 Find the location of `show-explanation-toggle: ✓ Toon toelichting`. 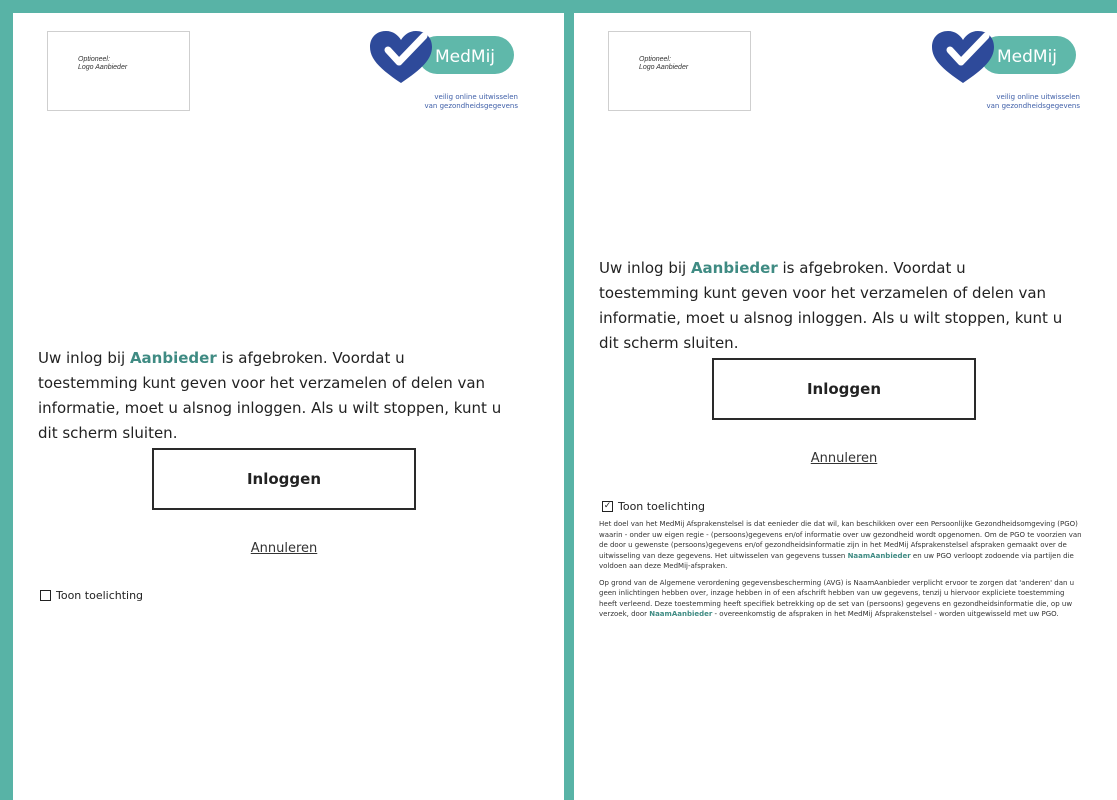

show-explanation-toggle: ✓ Toon toelichting is located at coordinates (653, 506).